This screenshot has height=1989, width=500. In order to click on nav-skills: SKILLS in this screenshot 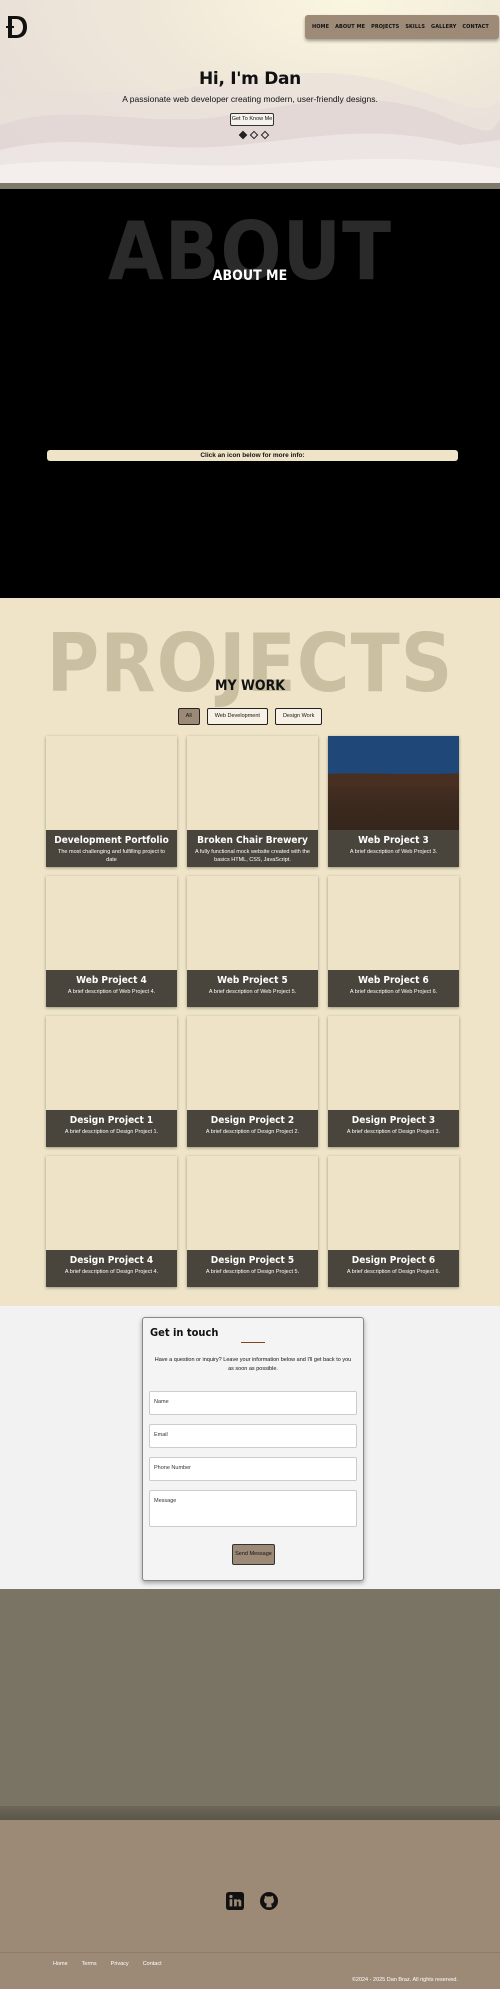, I will do `click(415, 27)`.